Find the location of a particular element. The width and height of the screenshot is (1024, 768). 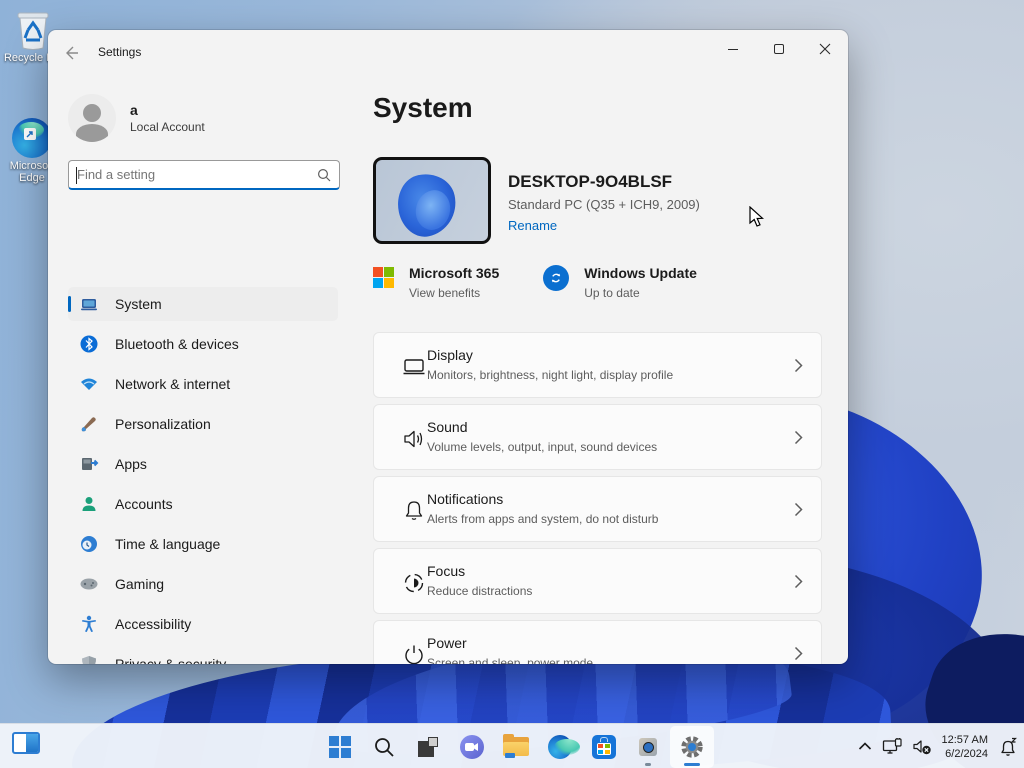

do-not-disturb-bell-icon is located at coordinates (1008, 747).